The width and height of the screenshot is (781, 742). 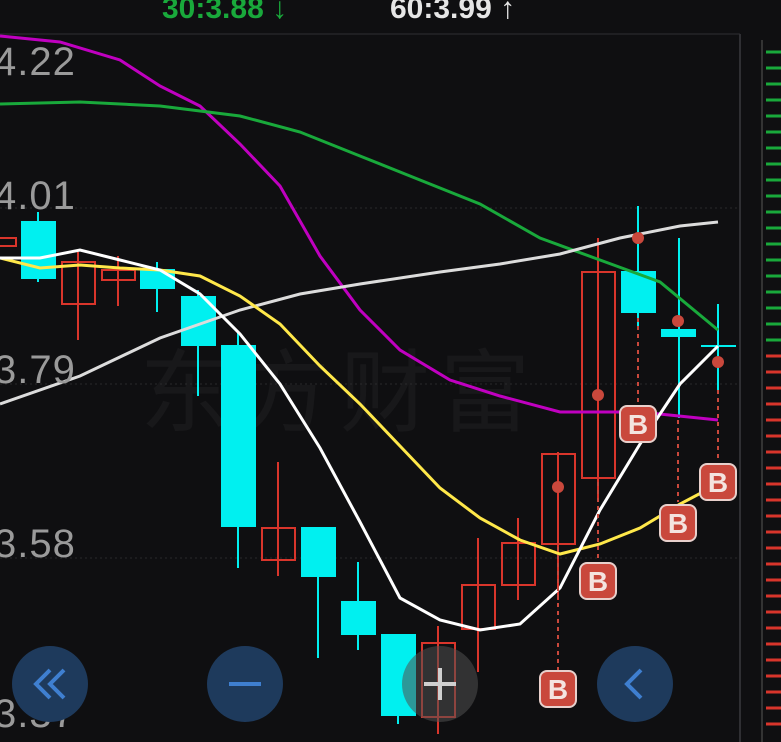 I want to click on chevron-left-icon, so click(x=633, y=684).